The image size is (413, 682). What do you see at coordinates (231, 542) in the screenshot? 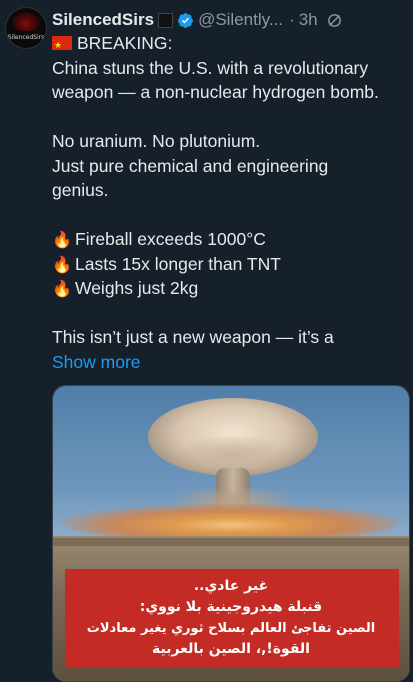
I see `ground-ruins` at bounding box center [231, 542].